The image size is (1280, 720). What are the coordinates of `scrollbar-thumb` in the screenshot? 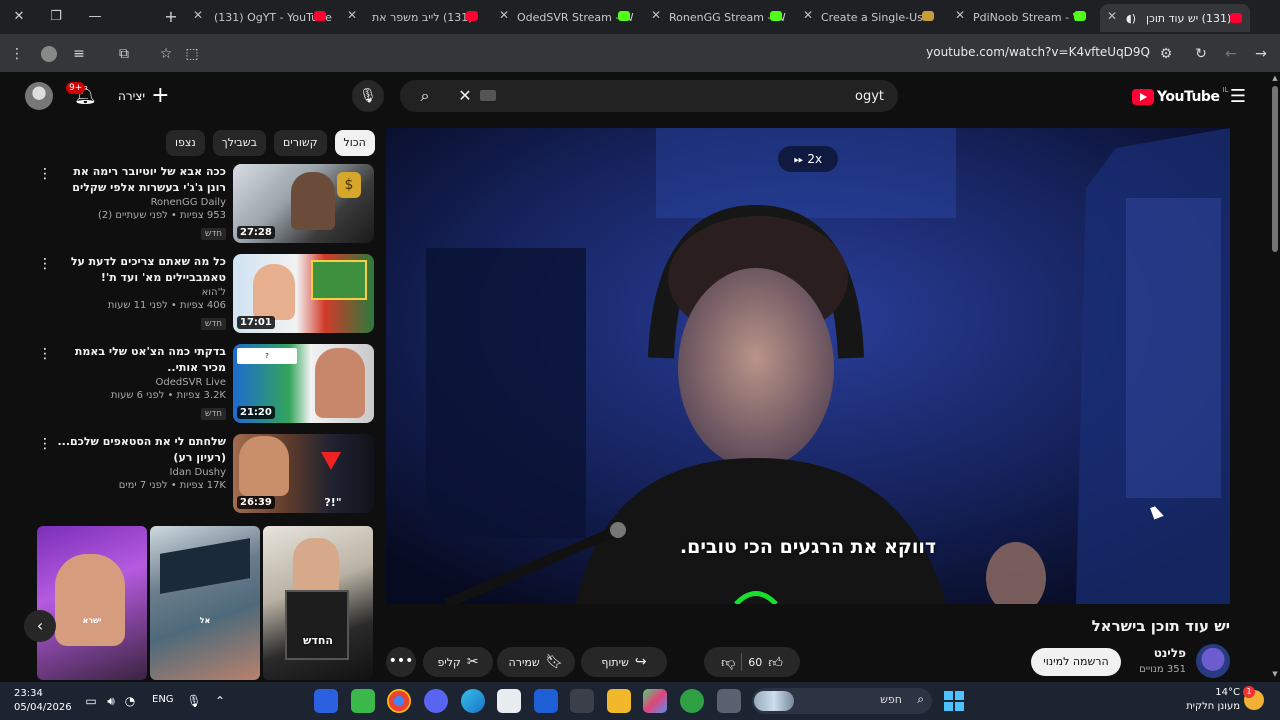 It's located at (1275, 169).